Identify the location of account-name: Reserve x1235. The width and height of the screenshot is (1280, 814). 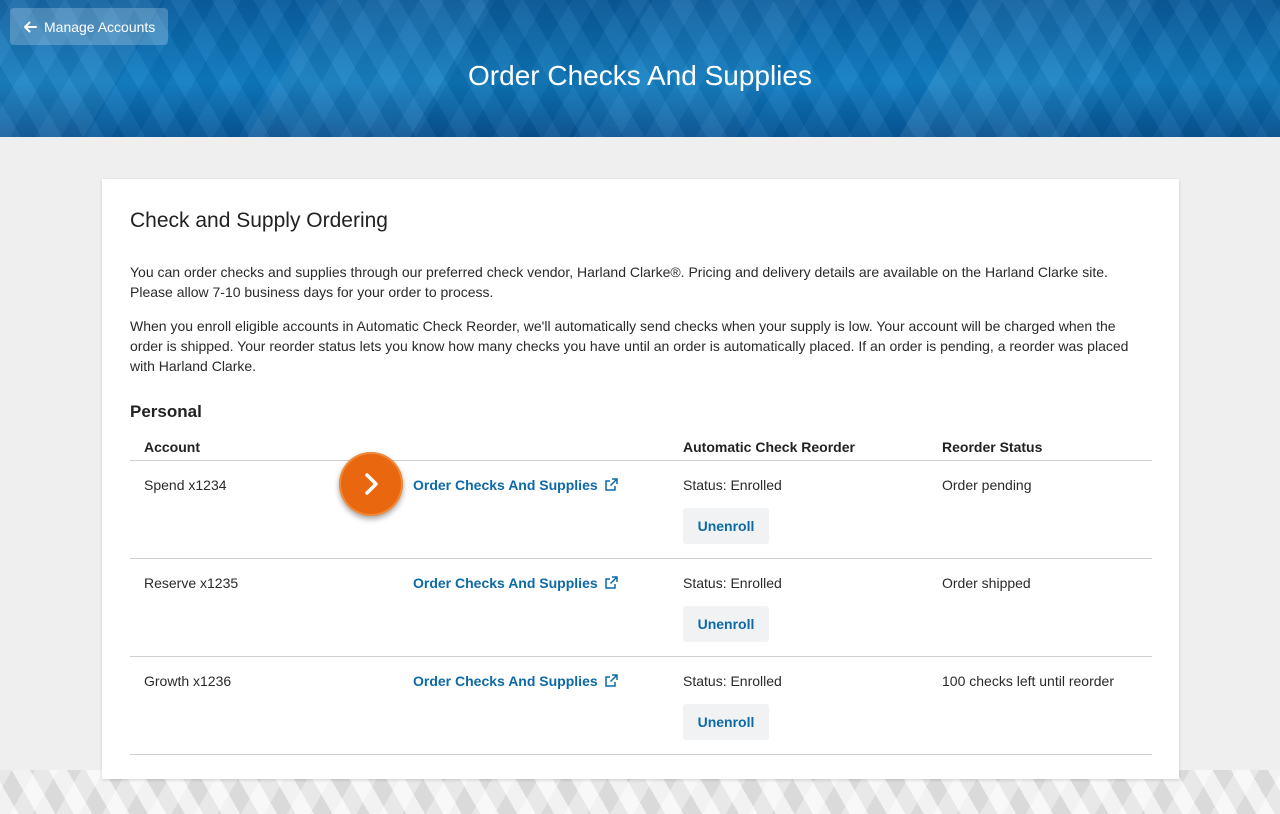
(191, 583).